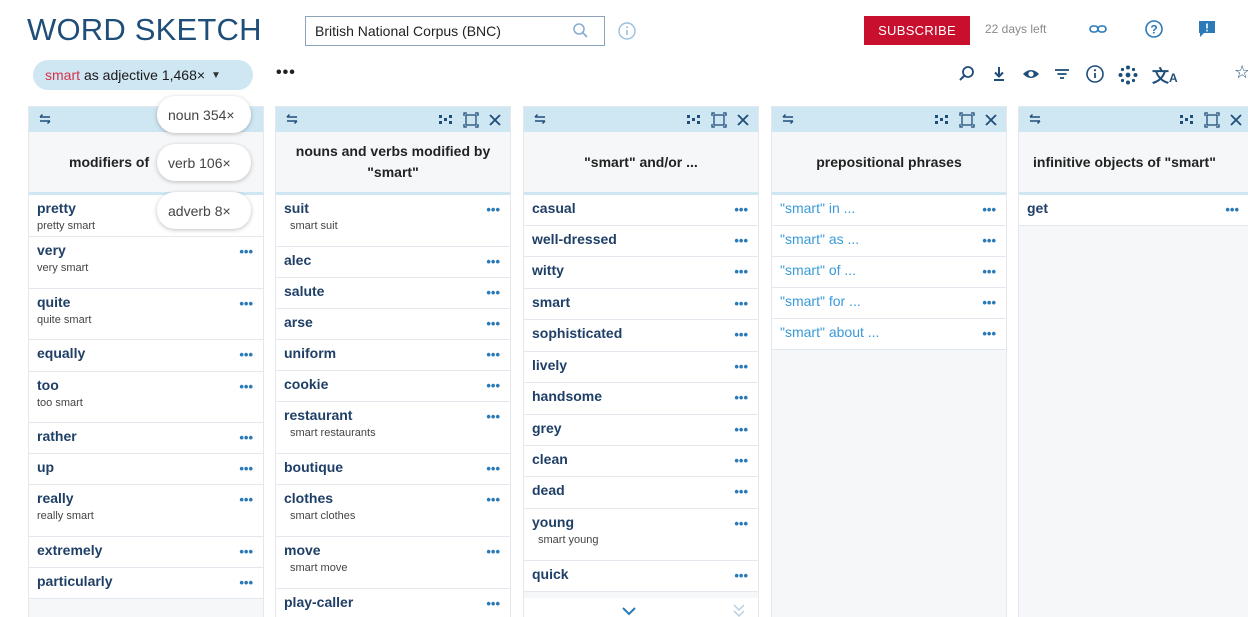 The width and height of the screenshot is (1248, 617). What do you see at coordinates (641, 396) in the screenshot?
I see `collocate-word: handsome` at bounding box center [641, 396].